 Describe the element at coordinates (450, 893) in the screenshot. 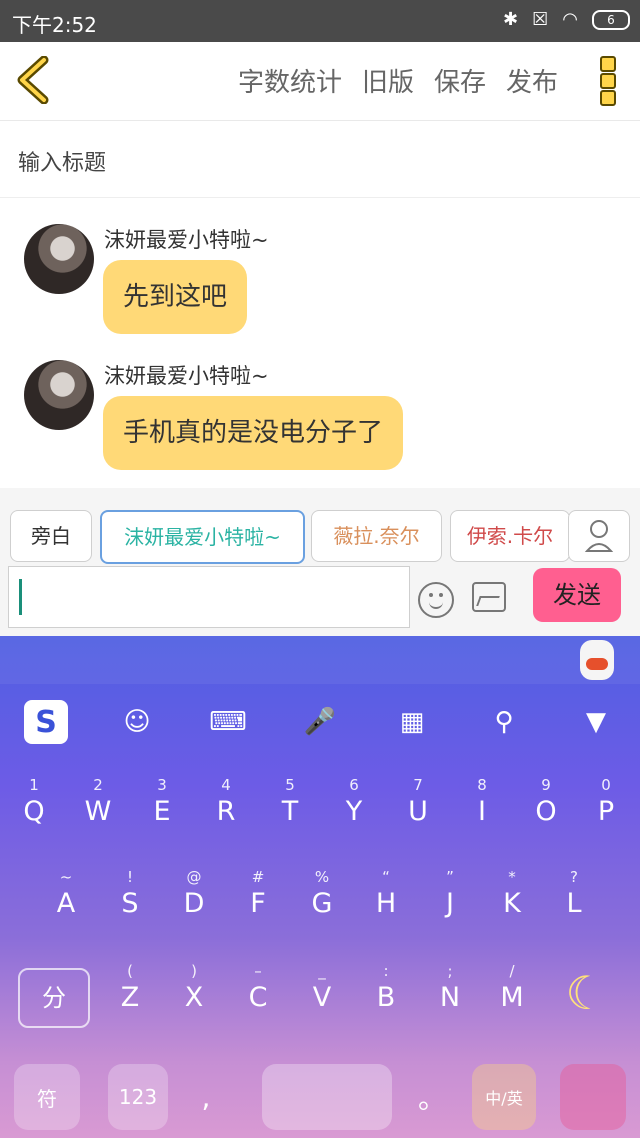

I see `key-j: ” J` at that location.